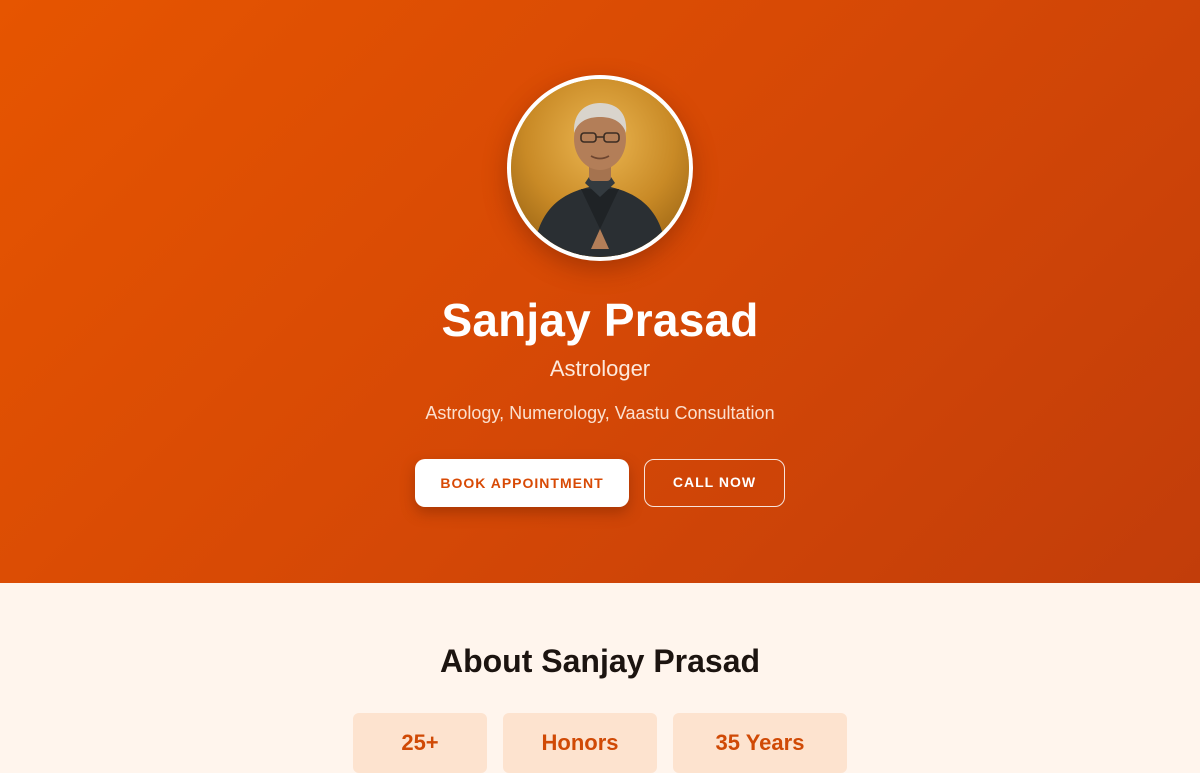 Image resolution: width=1200 pixels, height=773 pixels. Describe the element at coordinates (760, 743) in the screenshot. I see `stat-card: 35 Years` at that location.